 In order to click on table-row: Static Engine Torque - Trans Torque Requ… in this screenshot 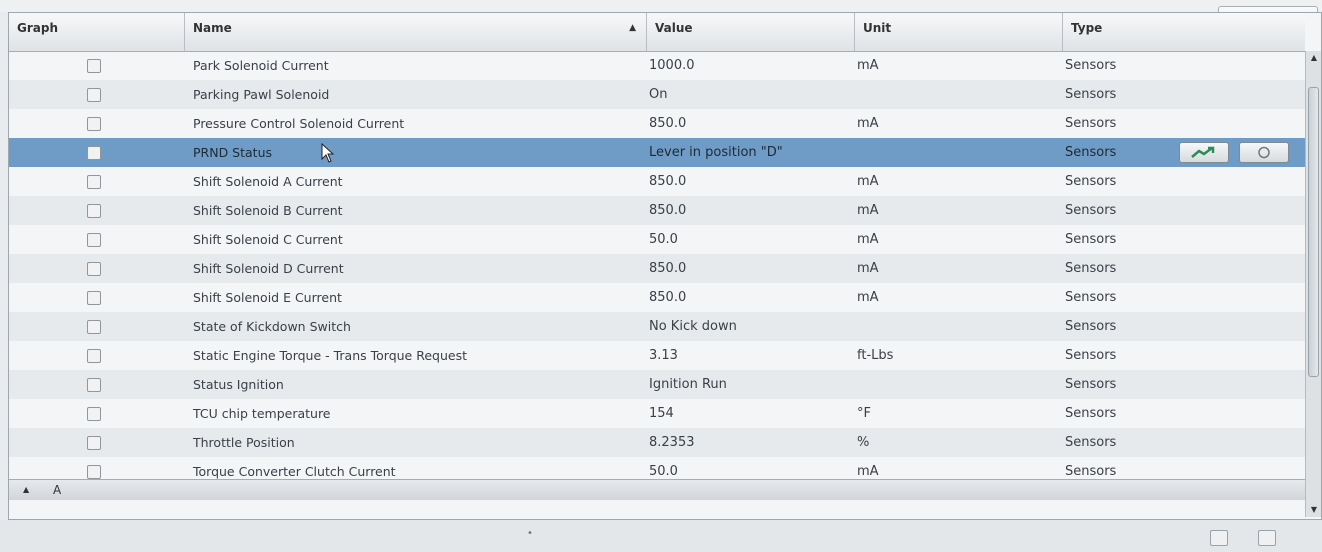, I will do `click(657, 355)`.